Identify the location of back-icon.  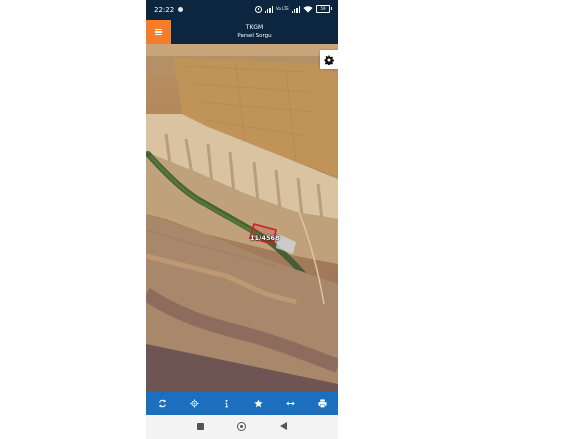
(283, 426).